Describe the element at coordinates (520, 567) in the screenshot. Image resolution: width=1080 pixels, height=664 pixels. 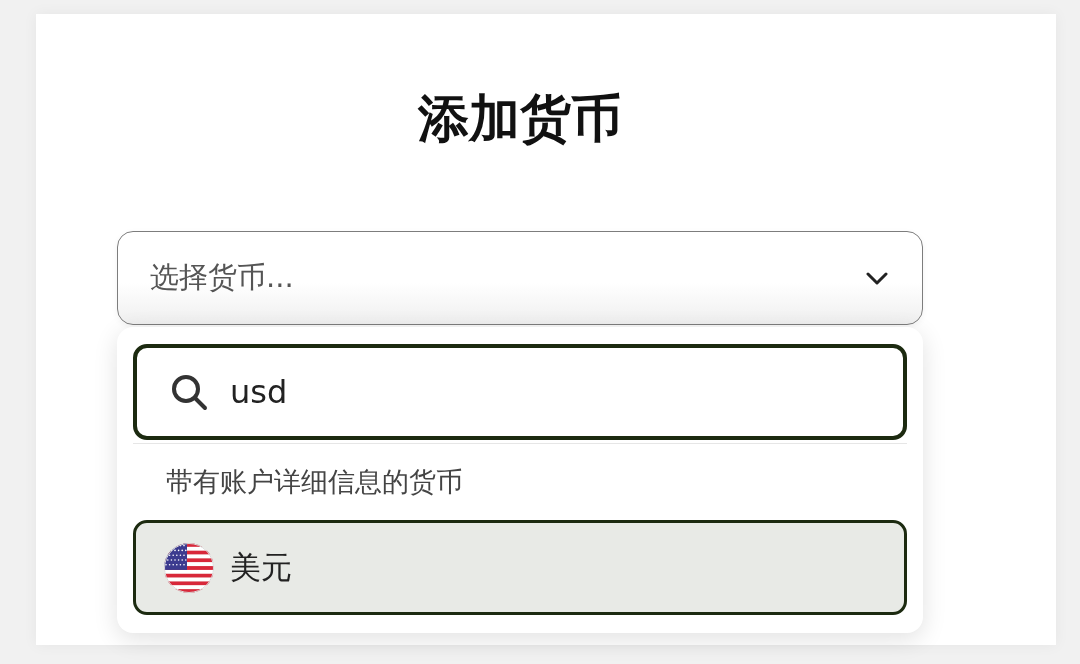
I see `currency-option: 美元` at that location.